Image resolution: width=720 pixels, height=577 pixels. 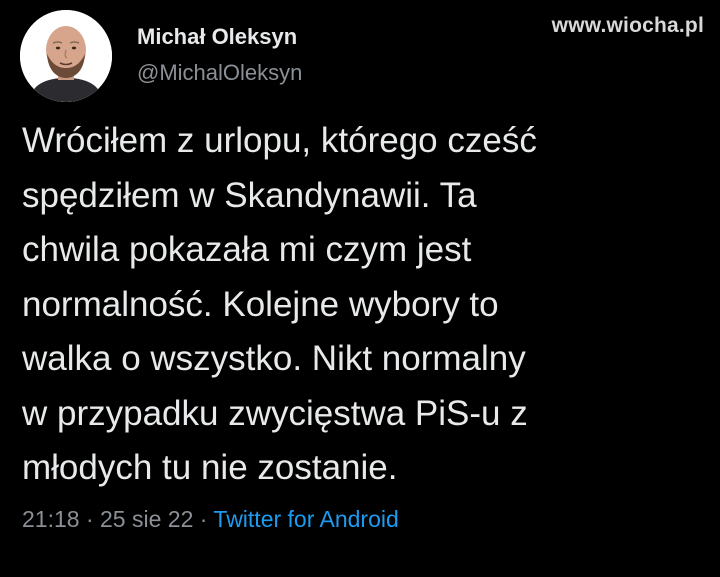 I want to click on avatar, so click(x=66, y=56).